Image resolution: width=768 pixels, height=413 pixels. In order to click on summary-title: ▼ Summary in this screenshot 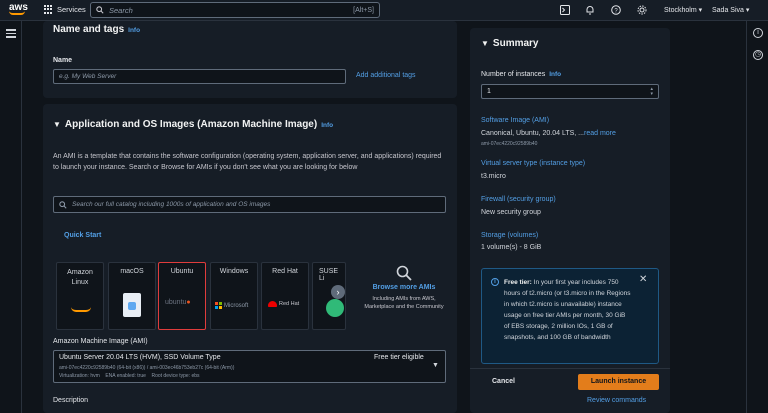, I will do `click(510, 43)`.